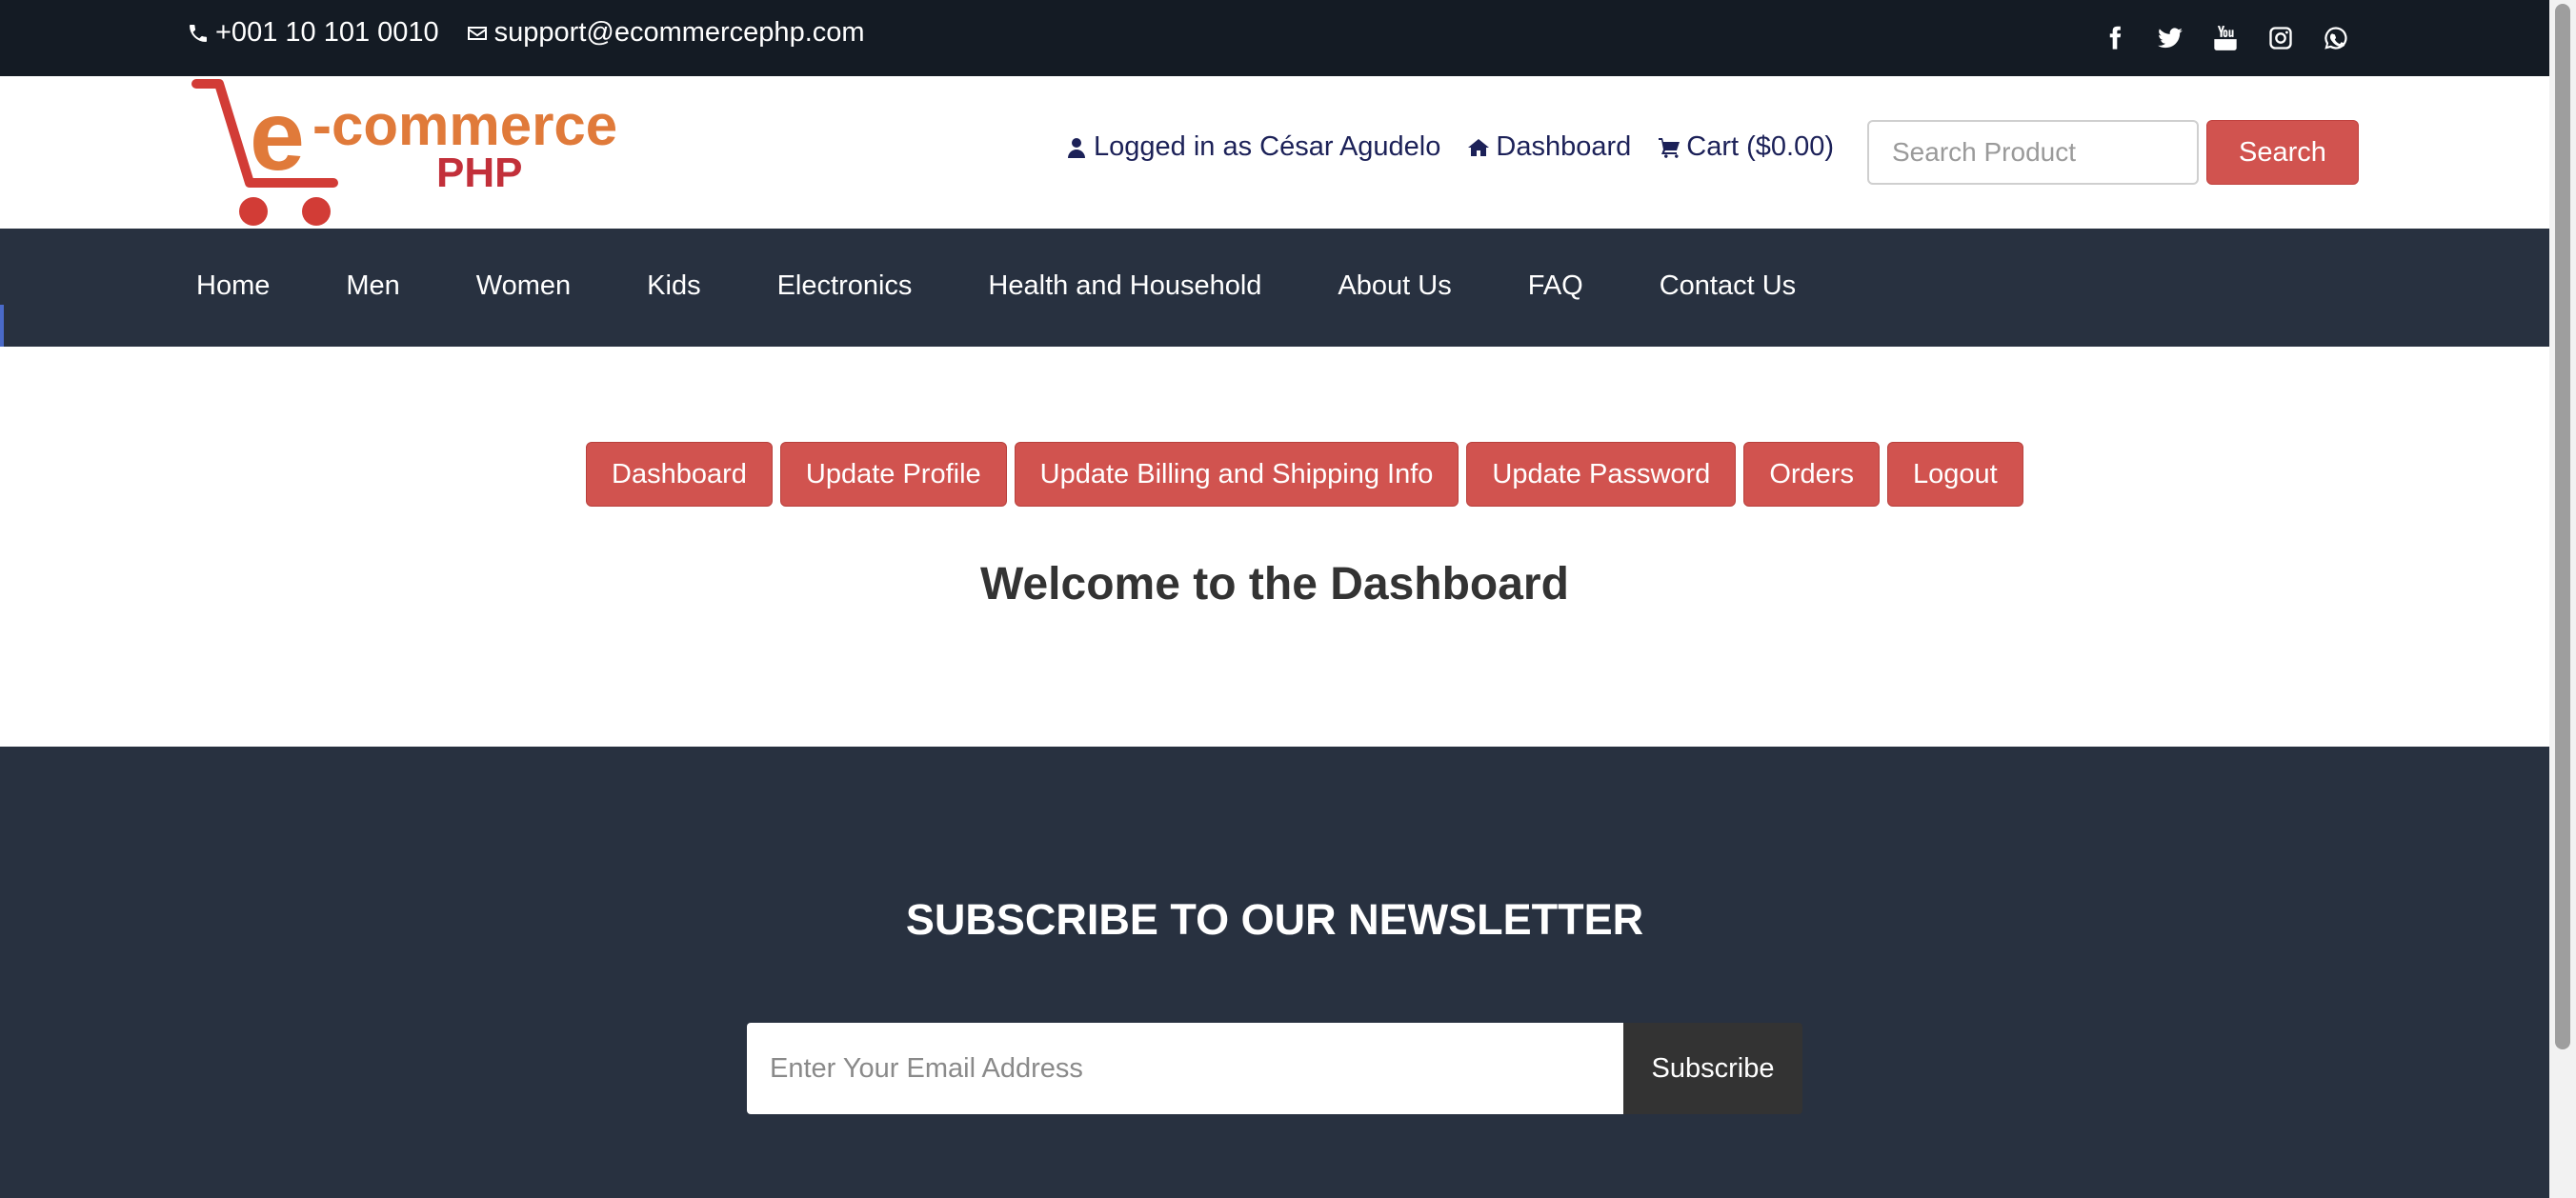  Describe the element at coordinates (2282, 152) in the screenshot. I see `search-button: Search` at that location.